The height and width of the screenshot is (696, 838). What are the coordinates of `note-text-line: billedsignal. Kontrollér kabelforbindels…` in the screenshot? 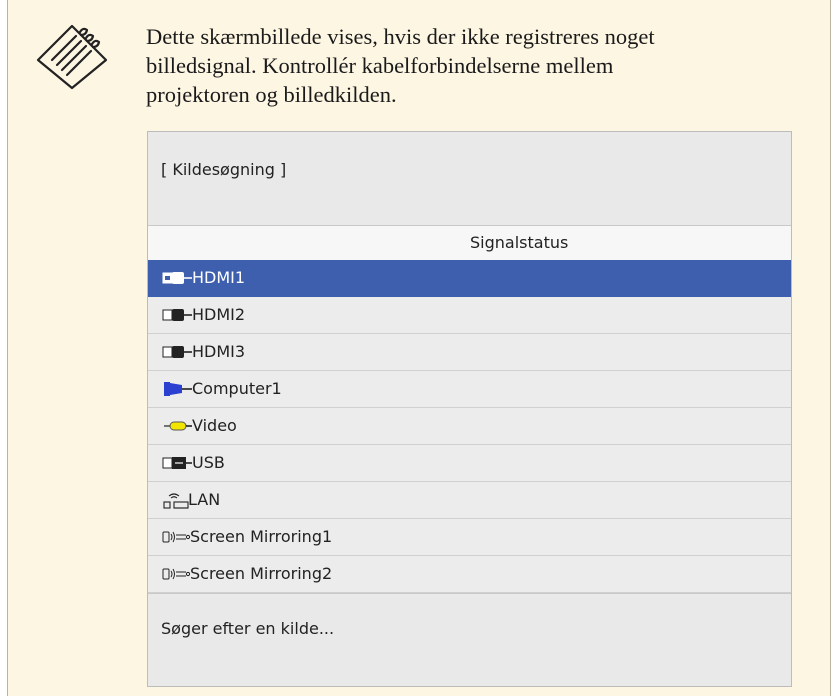 It's located at (380, 65).